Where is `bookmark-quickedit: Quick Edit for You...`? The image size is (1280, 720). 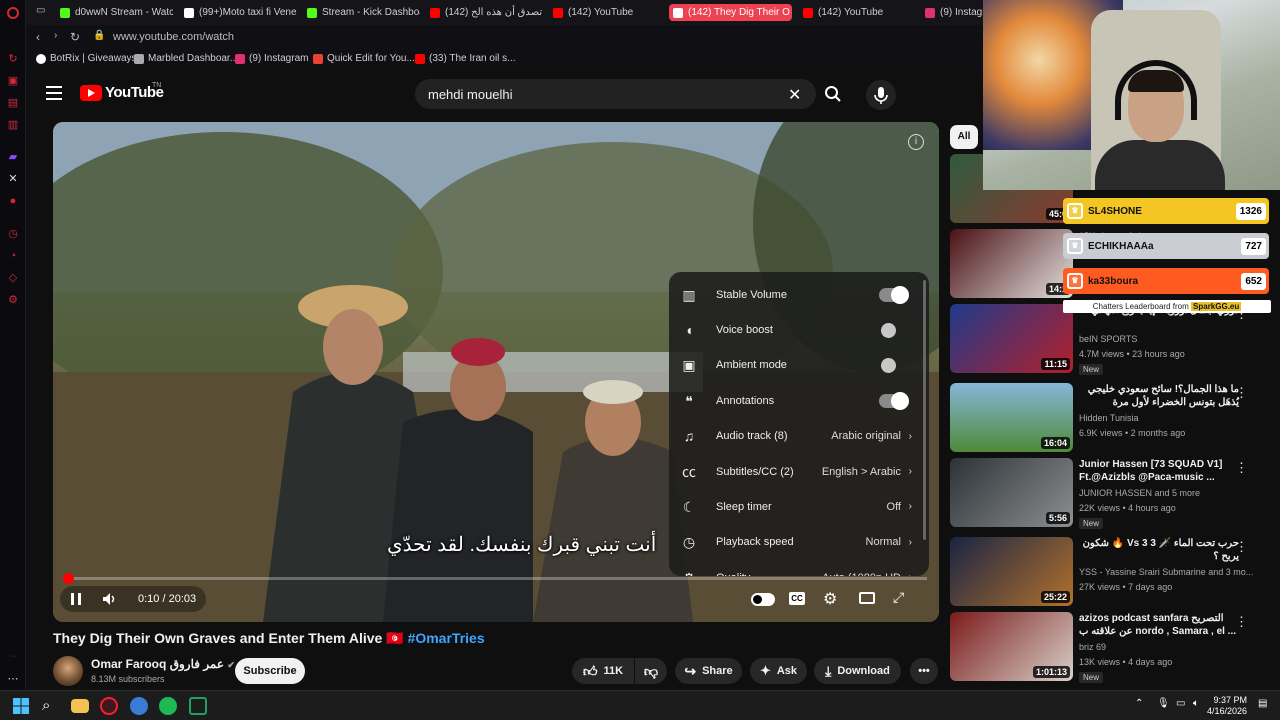 bookmark-quickedit: Quick Edit for You... is located at coordinates (364, 58).